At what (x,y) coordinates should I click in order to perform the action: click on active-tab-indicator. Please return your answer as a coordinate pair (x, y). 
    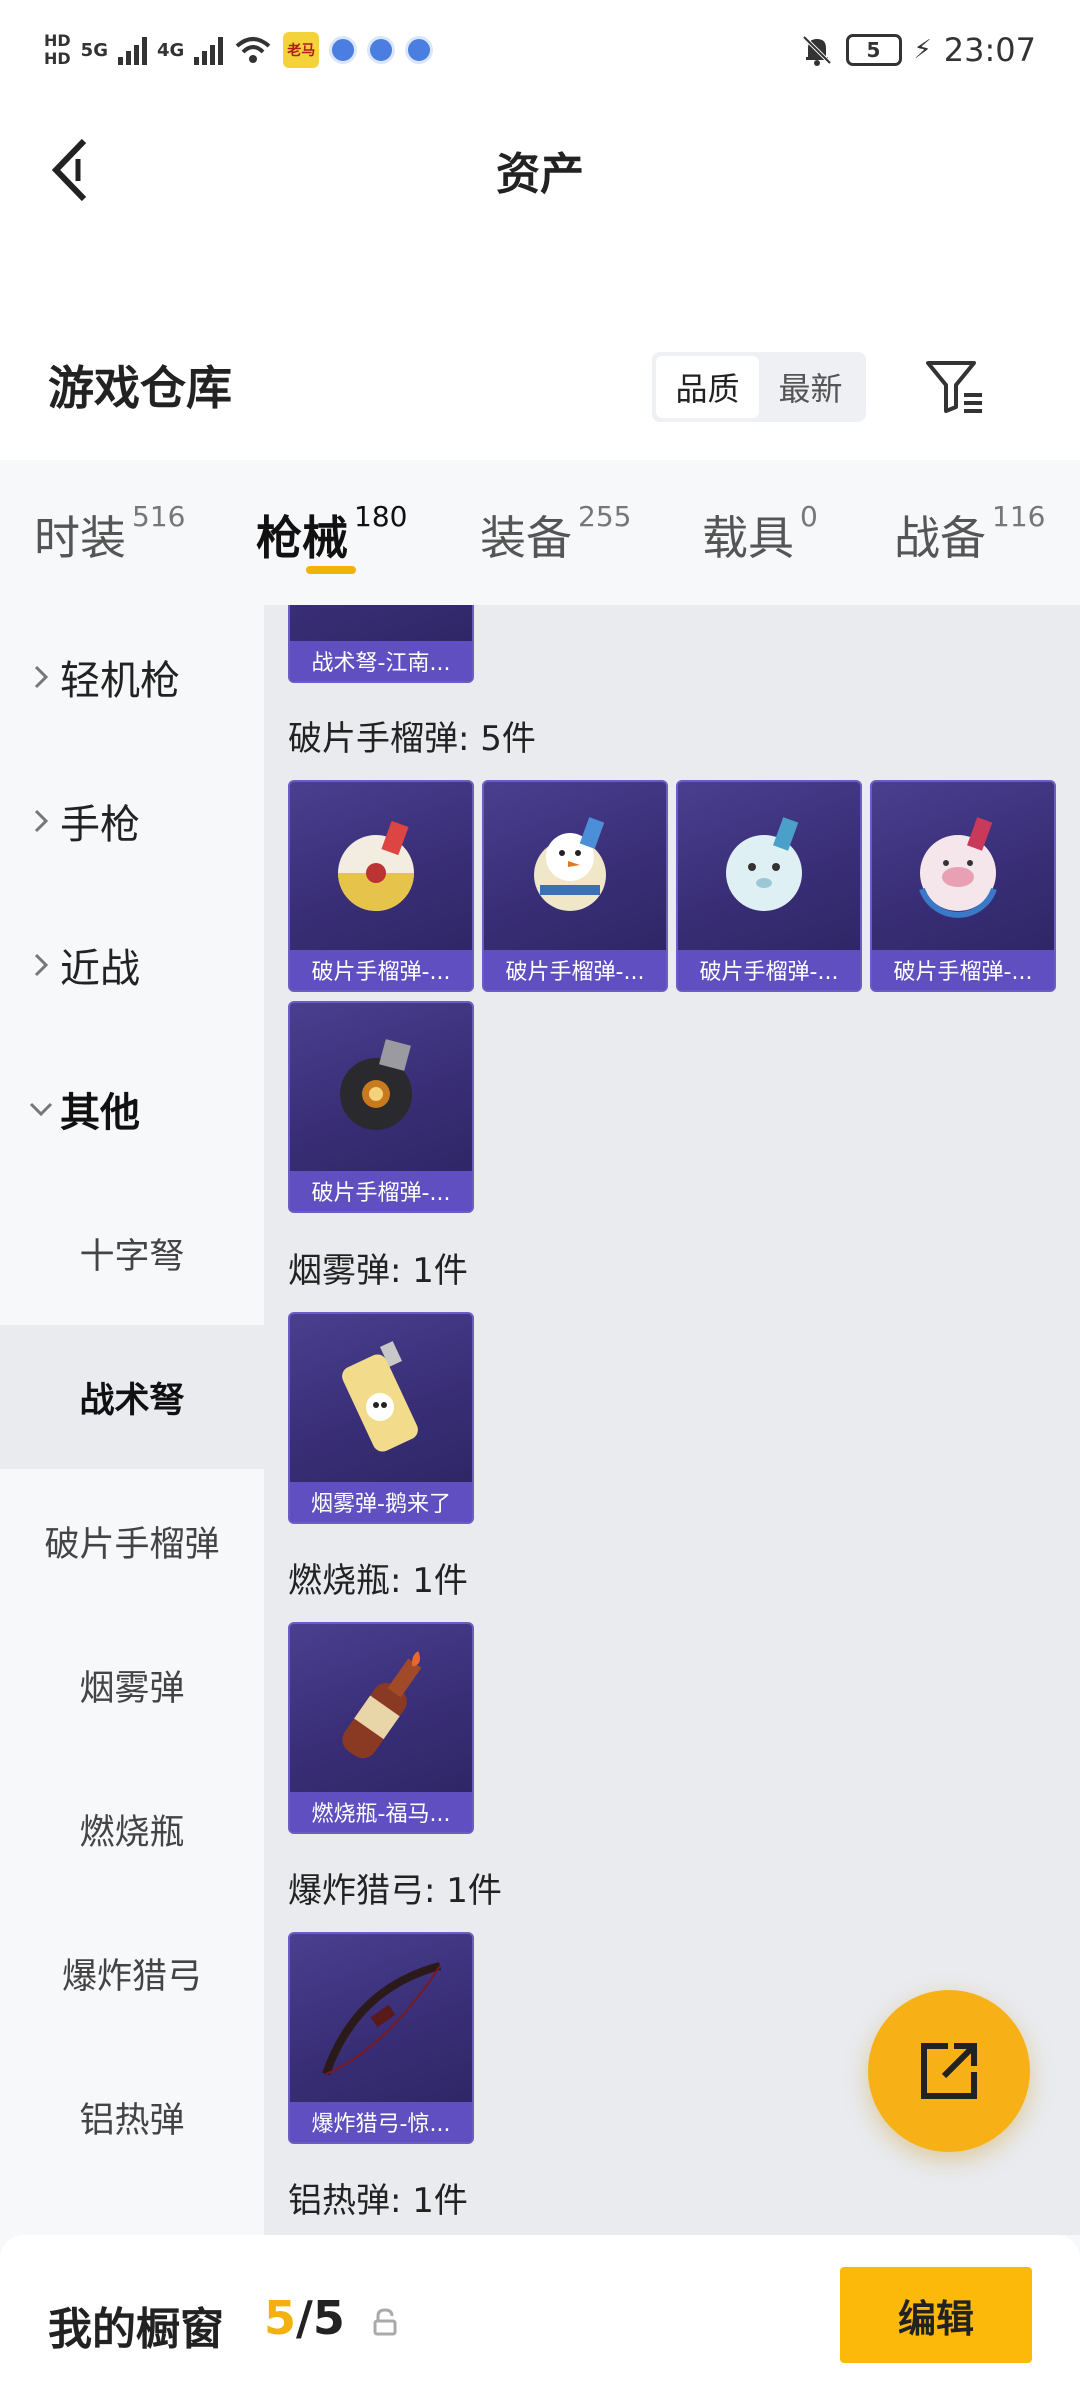
    Looking at the image, I should click on (331, 570).